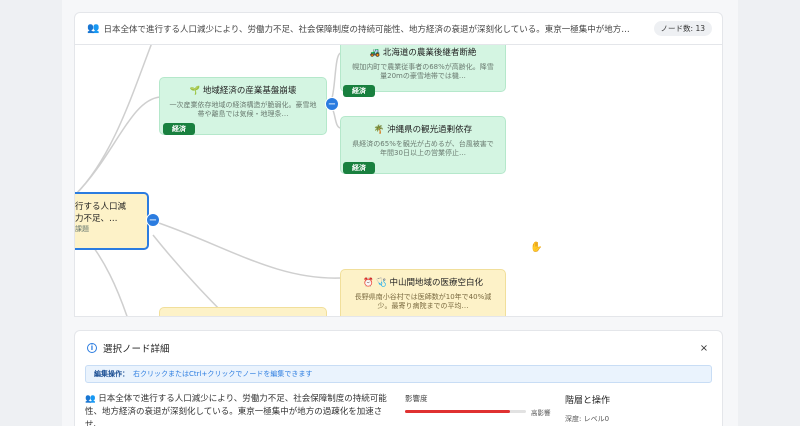  I want to click on collapse-regional-button: −, so click(332, 104).